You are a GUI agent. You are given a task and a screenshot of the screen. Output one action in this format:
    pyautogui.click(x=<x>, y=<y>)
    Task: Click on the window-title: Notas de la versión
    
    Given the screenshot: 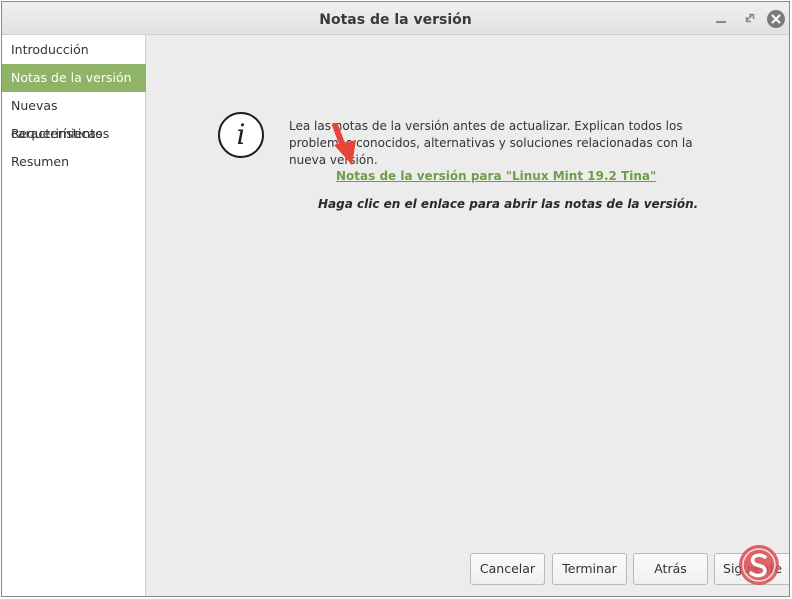 What is the action you would take?
    pyautogui.click(x=395, y=20)
    